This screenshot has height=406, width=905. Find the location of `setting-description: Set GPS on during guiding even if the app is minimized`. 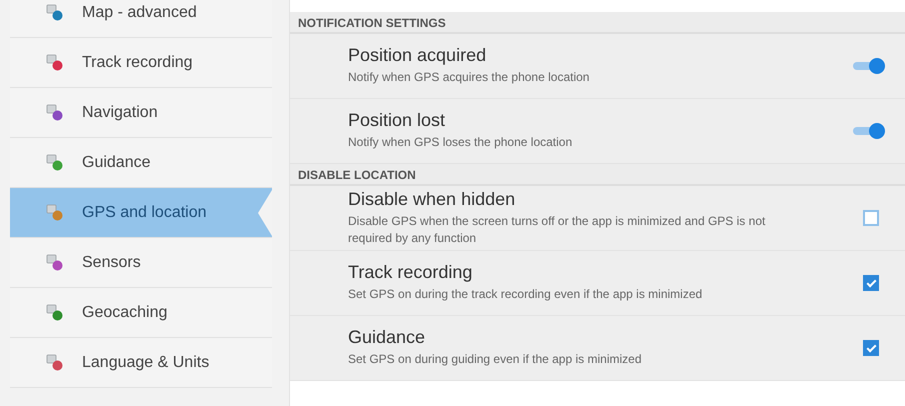

setting-description: Set GPS on during guiding even if the app is minimized is located at coordinates (495, 359).